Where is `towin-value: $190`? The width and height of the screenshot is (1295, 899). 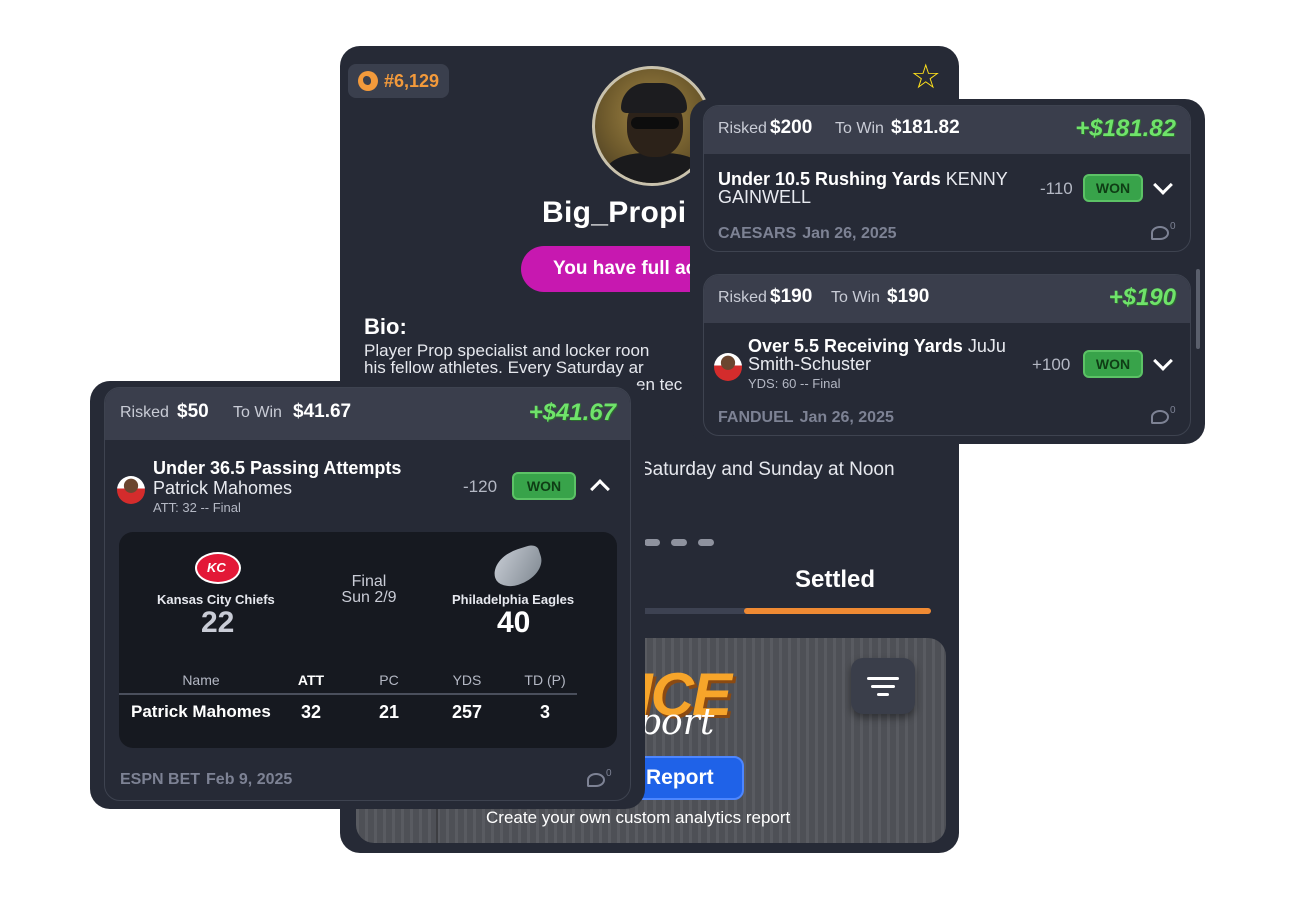
towin-value: $190 is located at coordinates (908, 296).